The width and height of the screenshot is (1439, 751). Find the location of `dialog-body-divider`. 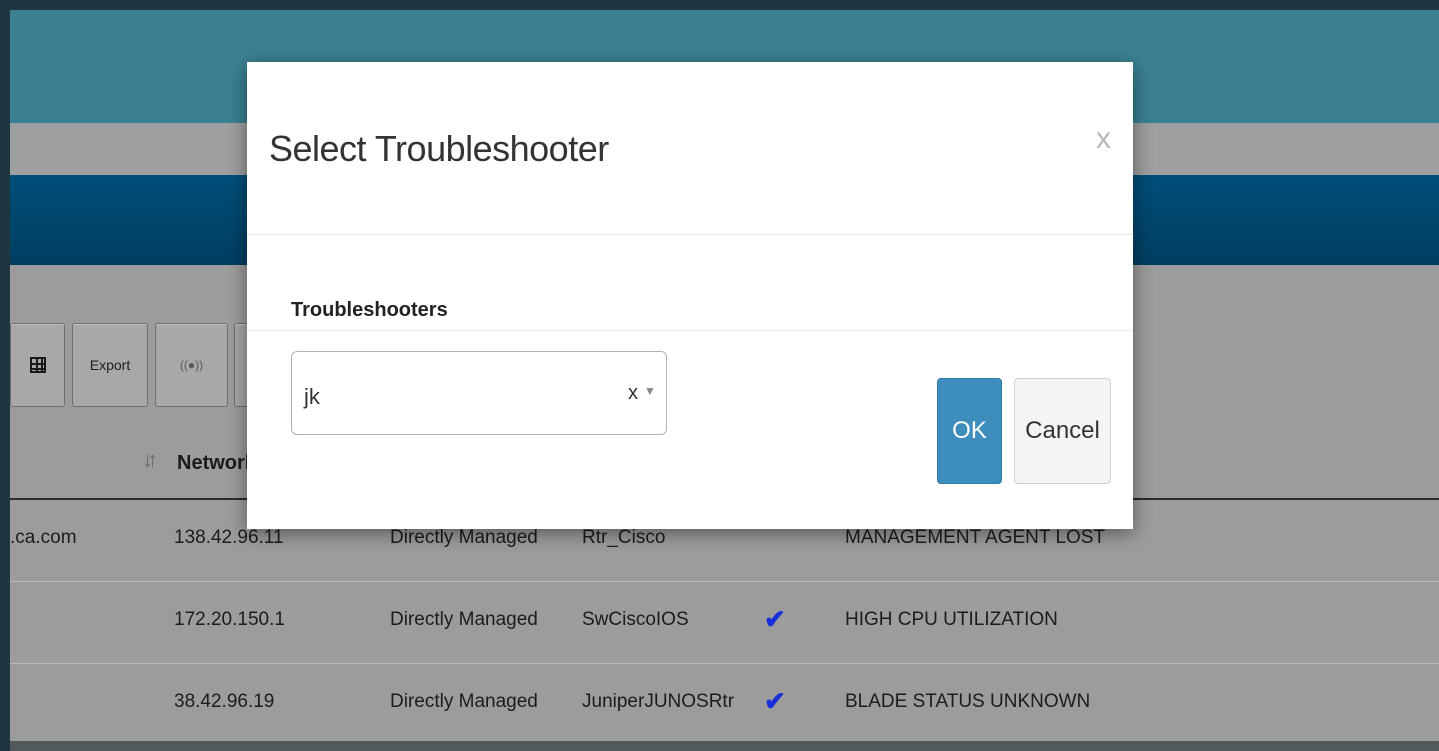

dialog-body-divider is located at coordinates (690, 330).